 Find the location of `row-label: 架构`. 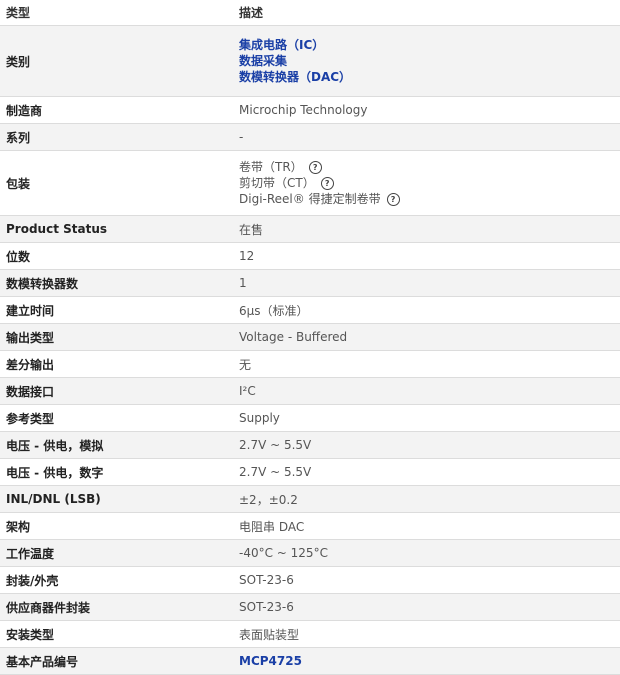

row-label: 架构 is located at coordinates (116, 526).